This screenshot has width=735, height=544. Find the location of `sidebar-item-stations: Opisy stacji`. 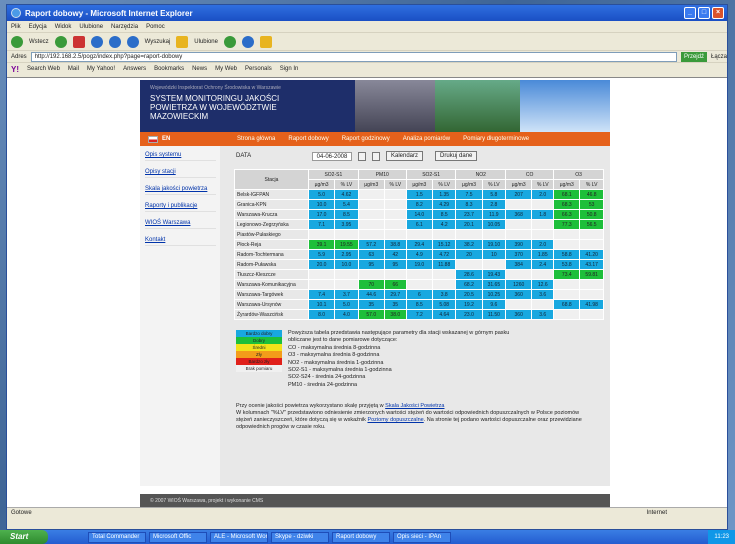

sidebar-item-stations: Opisy stacji is located at coordinates (180, 173).